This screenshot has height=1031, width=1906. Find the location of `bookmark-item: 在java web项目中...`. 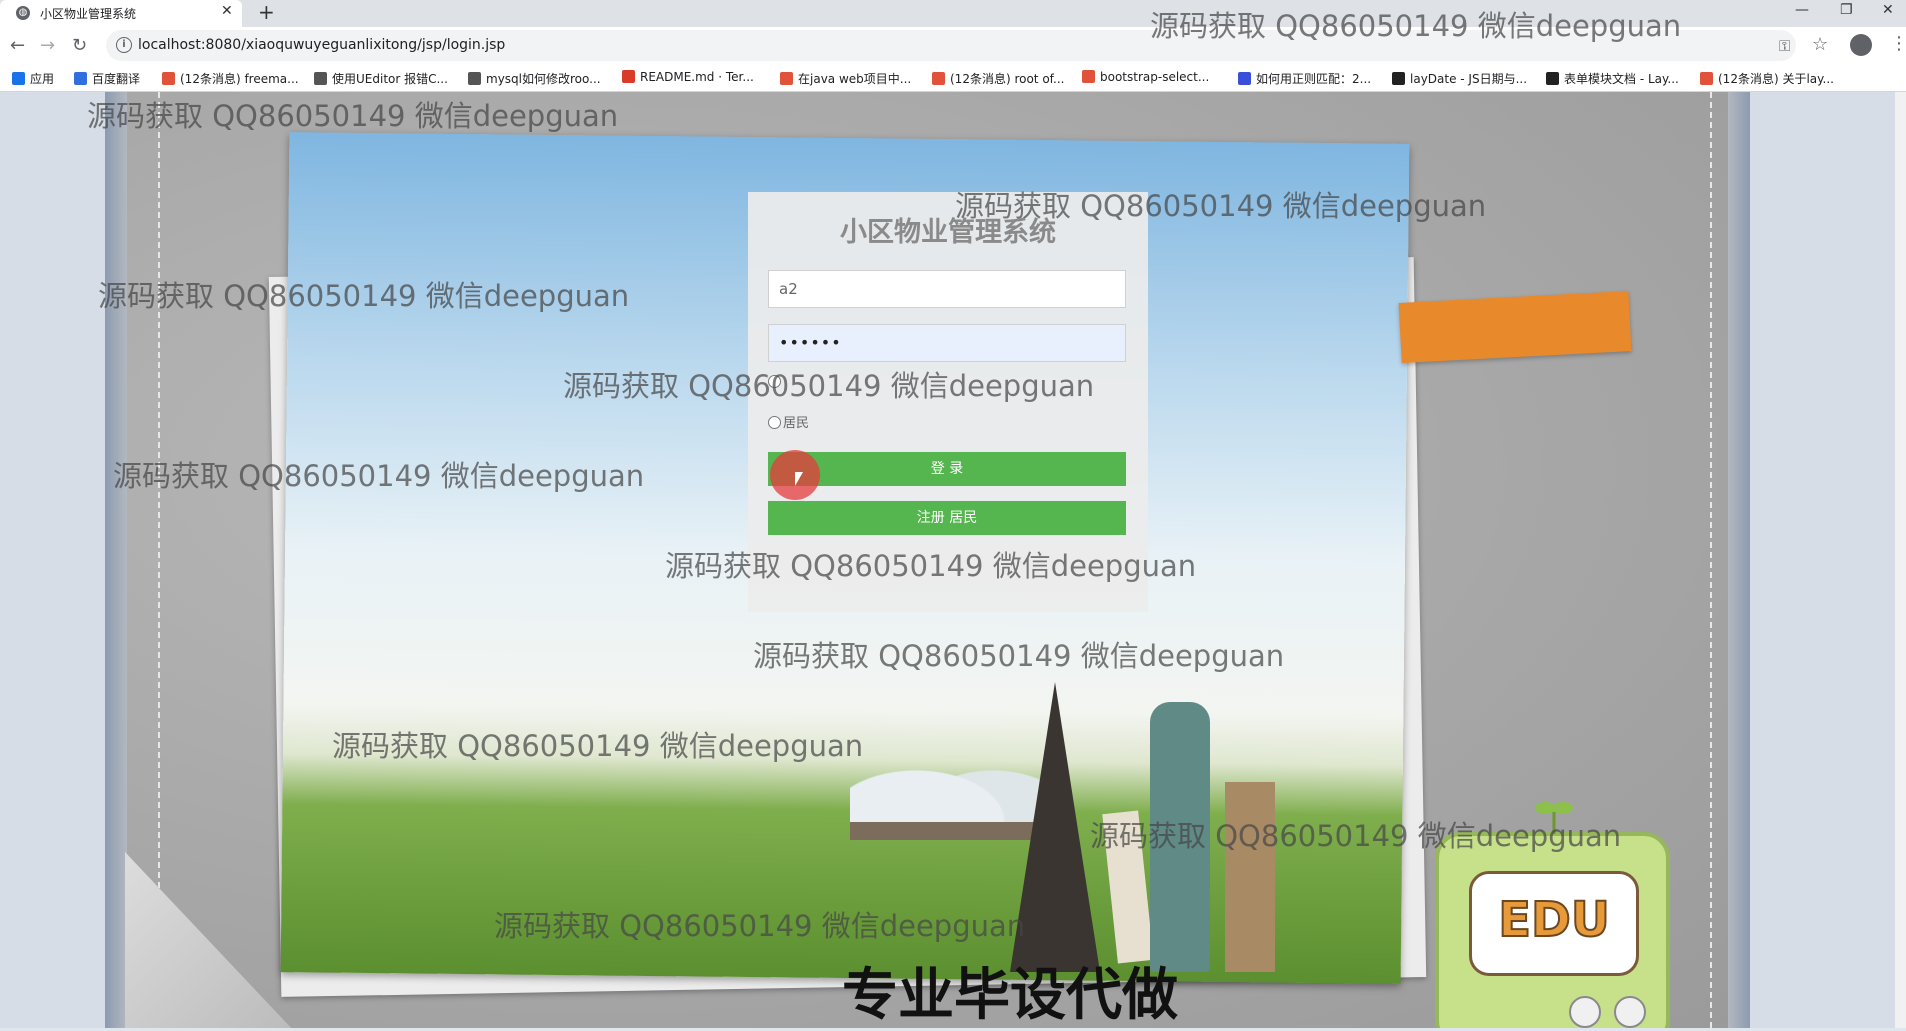

bookmark-item: 在java web项目中... is located at coordinates (845, 78).